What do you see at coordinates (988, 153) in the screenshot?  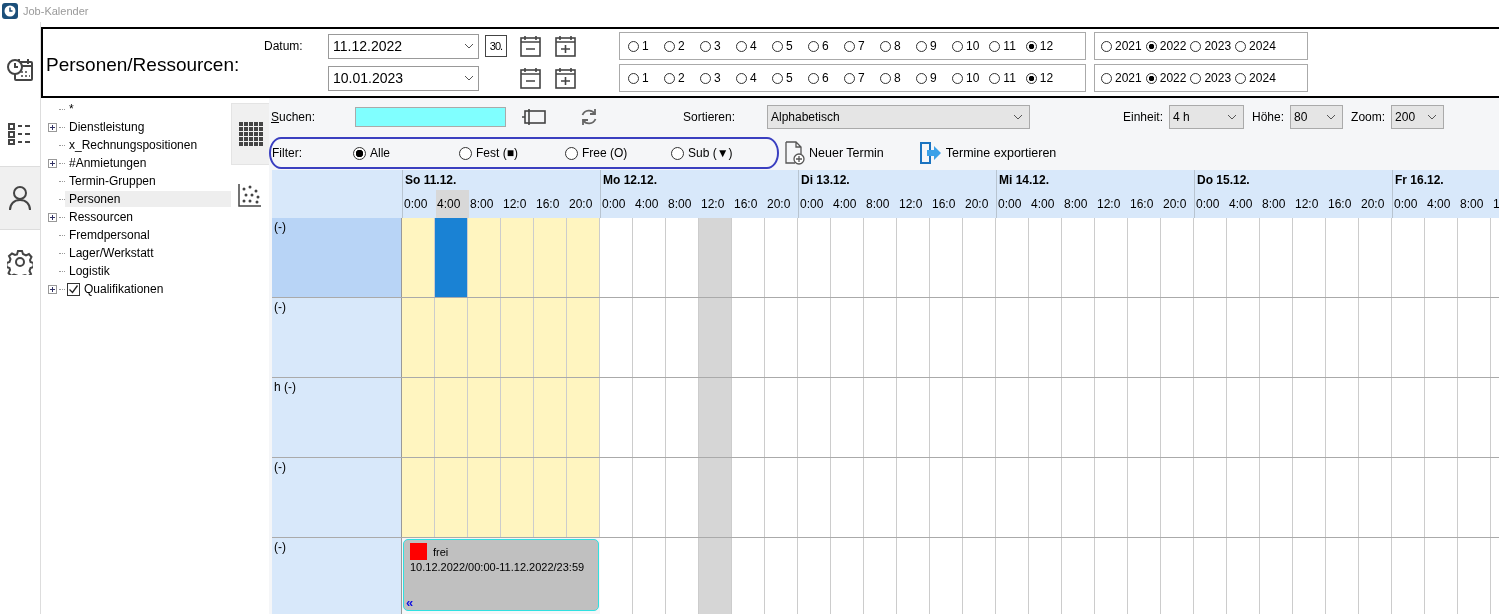 I see `action-button: Termine exportieren` at bounding box center [988, 153].